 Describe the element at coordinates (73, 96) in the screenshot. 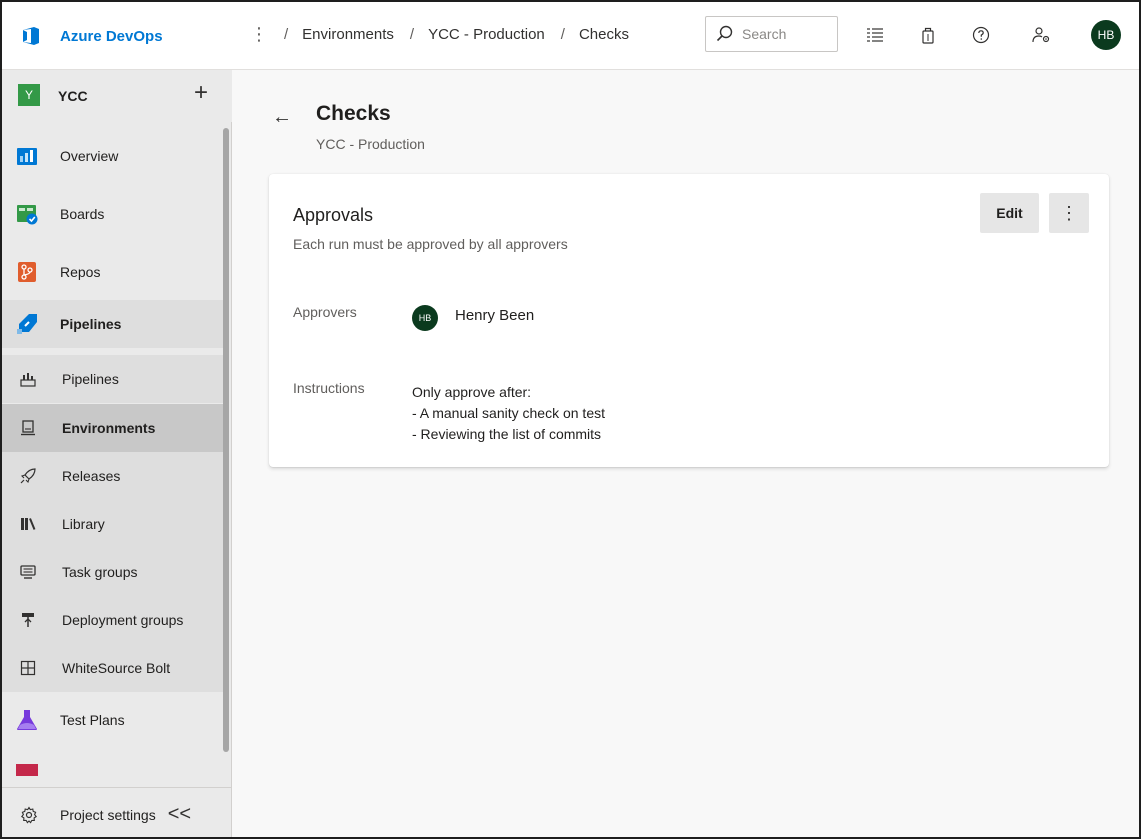

I see `project-name: YCC` at that location.